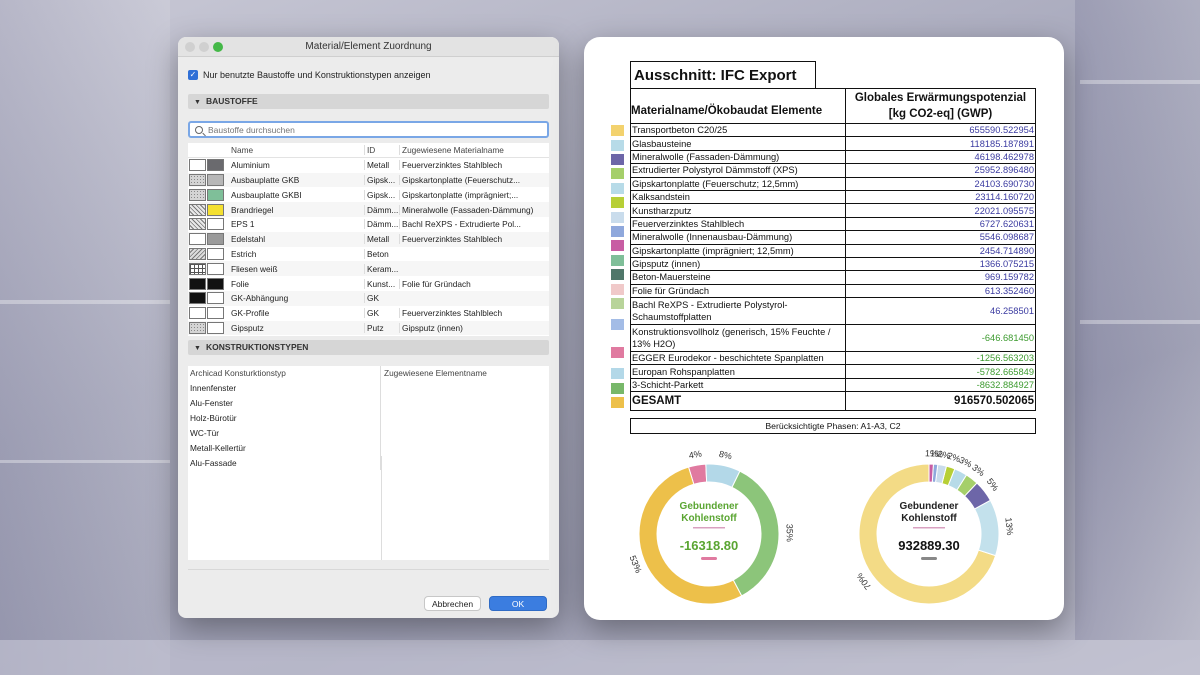  Describe the element at coordinates (474, 149) in the screenshot. I see `column-header-assigned: Zugewiesene Materialname` at that location.